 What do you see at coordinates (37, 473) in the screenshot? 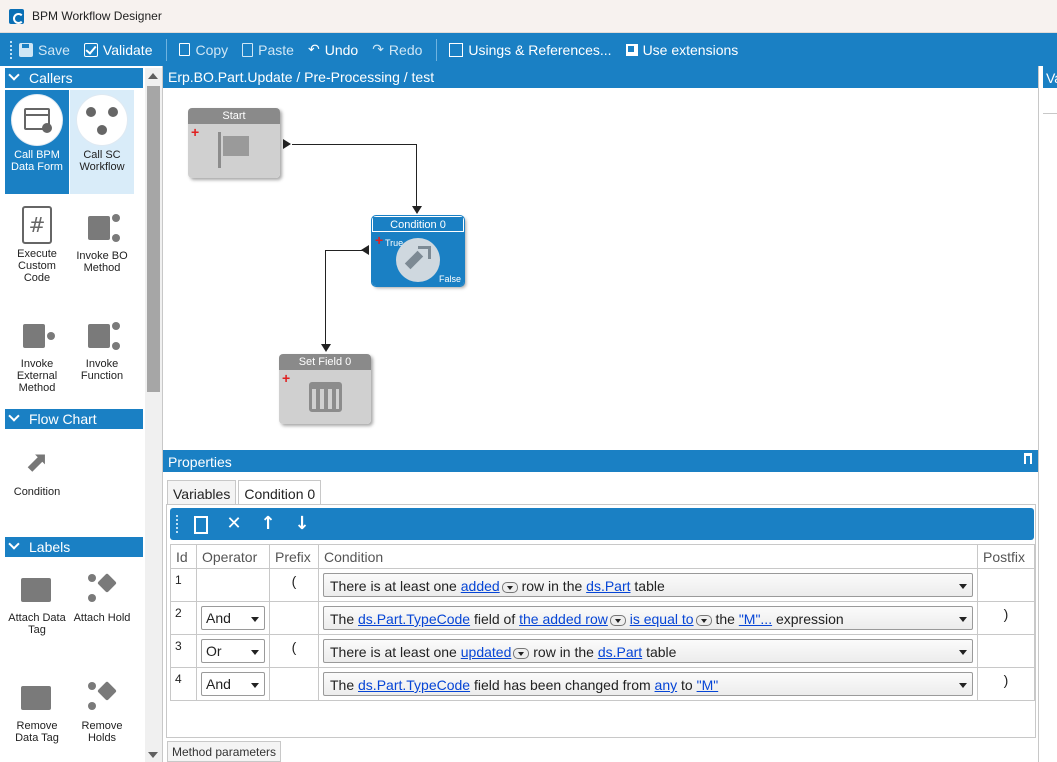
I see `tool-condition: ⬈ Condition` at bounding box center [37, 473].